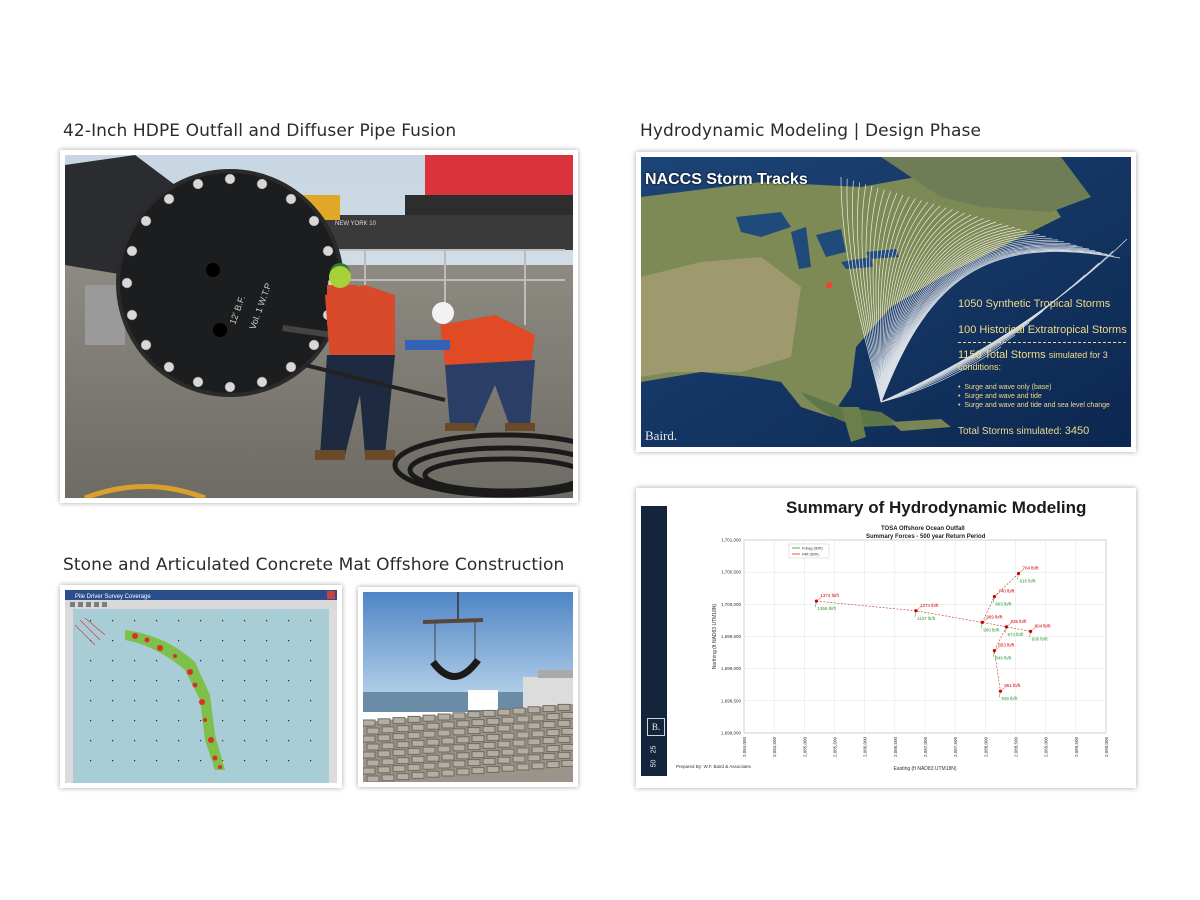 Image resolution: width=1200 pixels, height=900 pixels. Describe the element at coordinates (201, 686) in the screenshot. I see `survey-software-screenshot: Pile Driver Survey Coverage` at that location.